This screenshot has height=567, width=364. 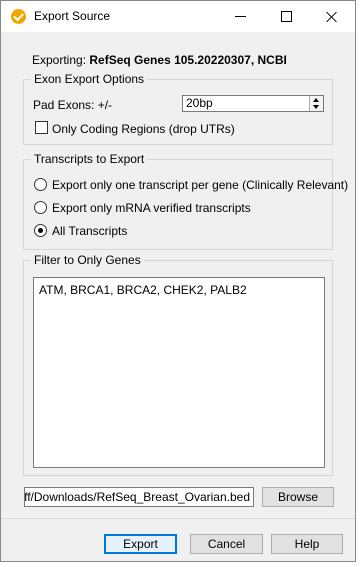 What do you see at coordinates (316, 107) in the screenshot?
I see `spin-down-icon` at bounding box center [316, 107].